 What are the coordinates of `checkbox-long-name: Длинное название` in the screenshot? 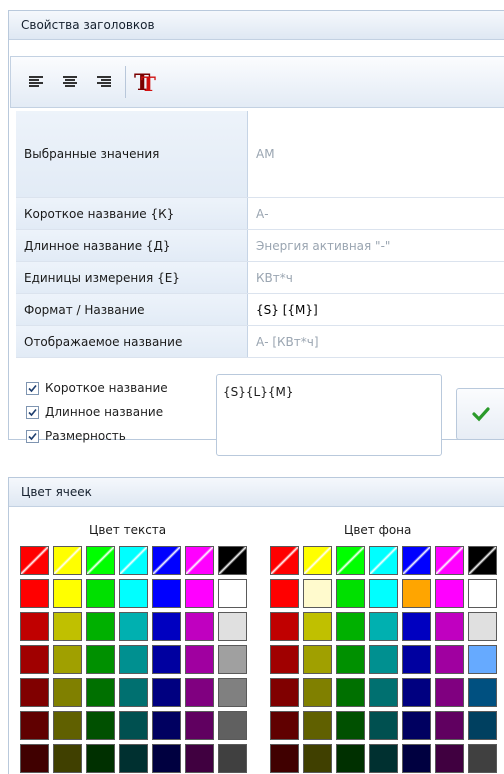 It's located at (97, 412).